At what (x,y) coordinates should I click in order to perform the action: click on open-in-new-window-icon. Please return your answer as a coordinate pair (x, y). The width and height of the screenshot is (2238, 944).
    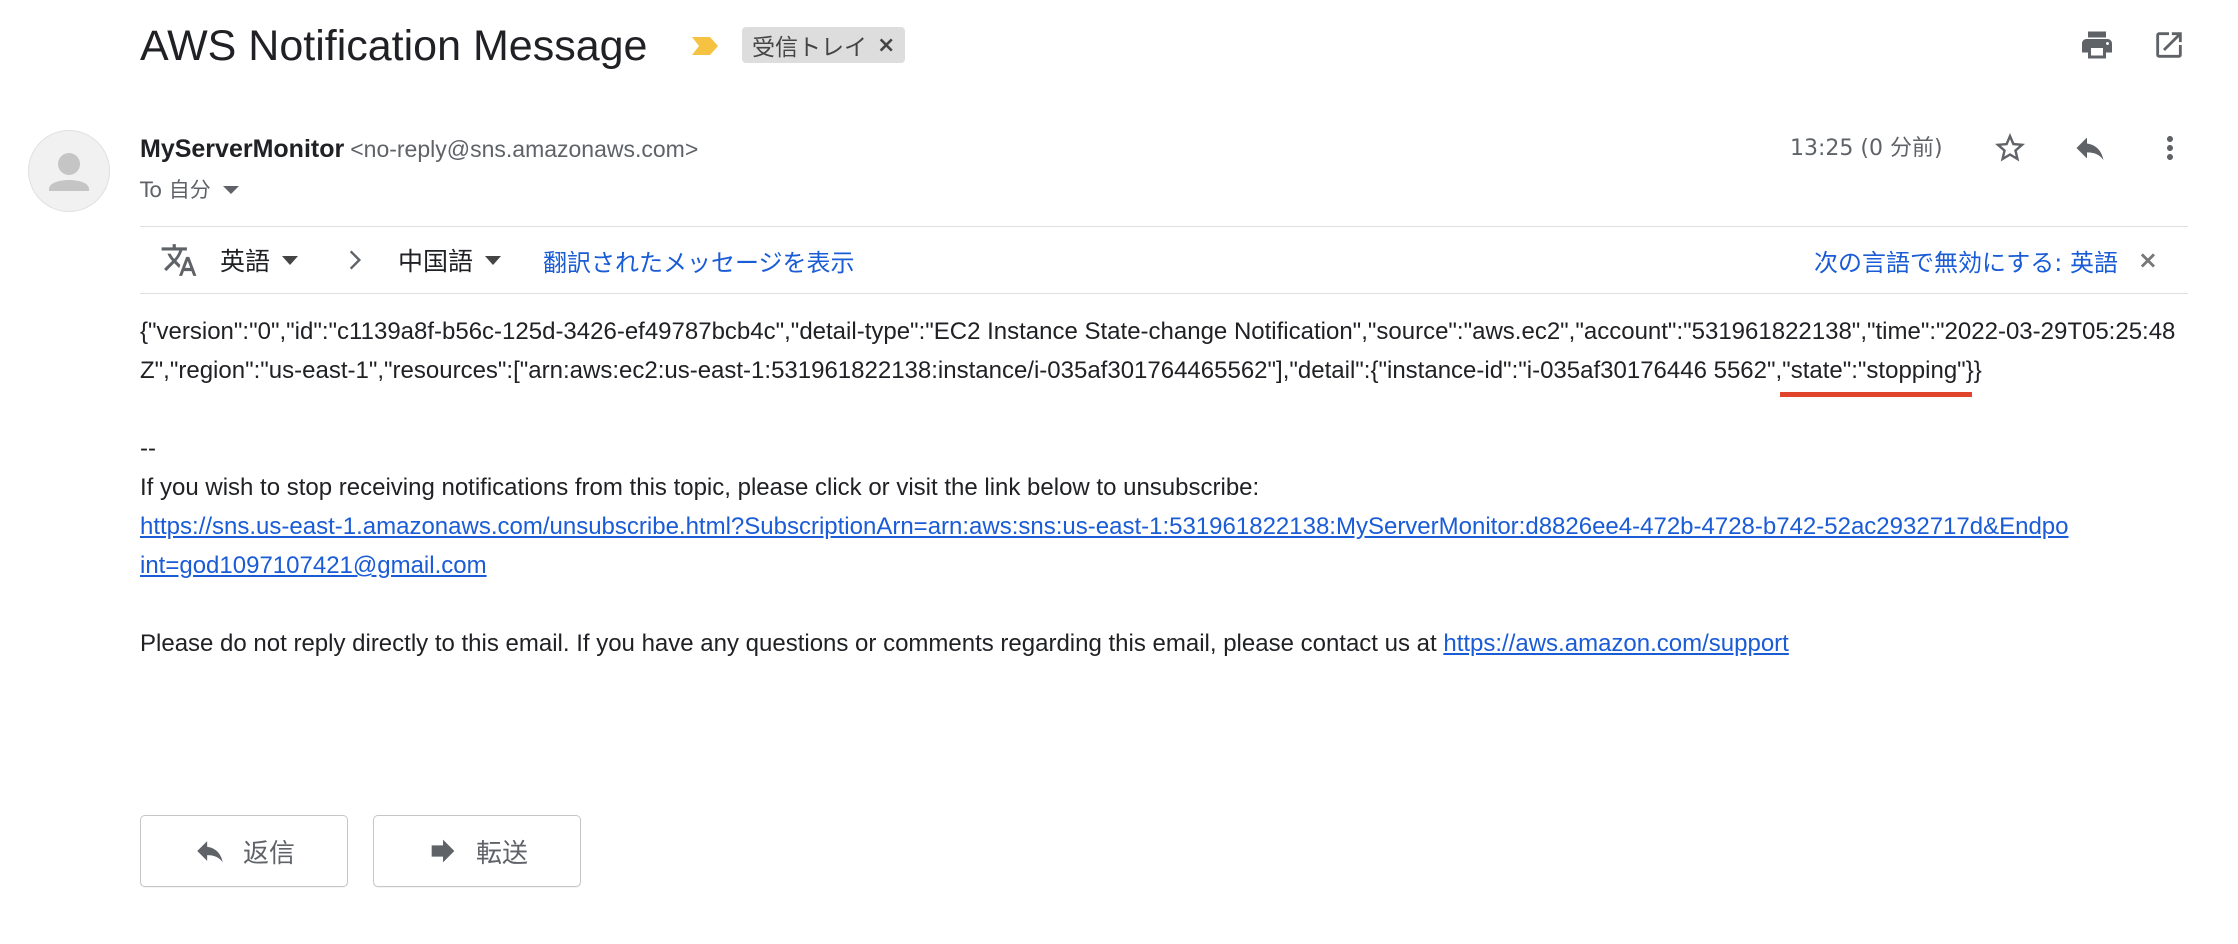
    Looking at the image, I should click on (2169, 45).